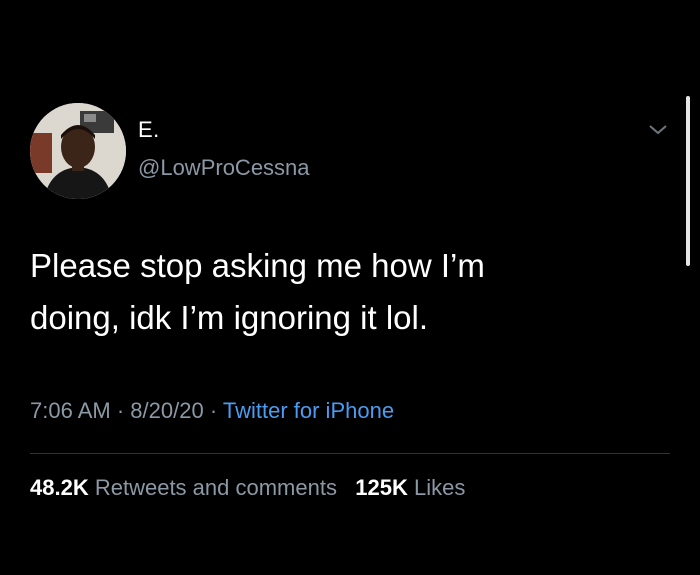 The width and height of the screenshot is (700, 575). I want to click on avatar, so click(78, 151).